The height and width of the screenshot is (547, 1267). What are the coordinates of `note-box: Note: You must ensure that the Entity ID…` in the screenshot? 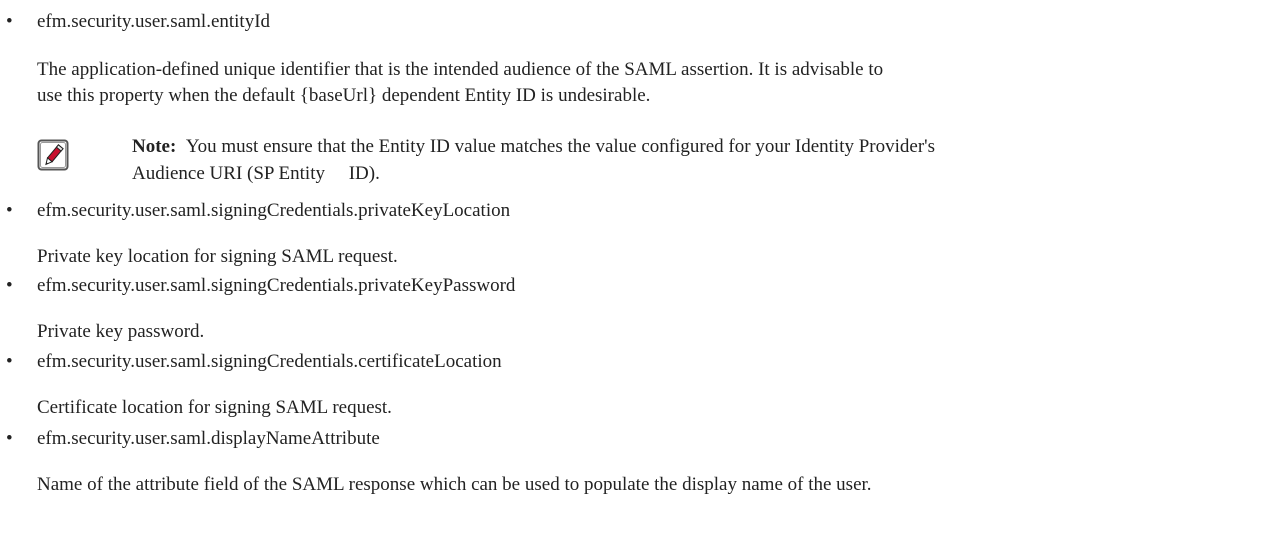 It's located at (649, 163).